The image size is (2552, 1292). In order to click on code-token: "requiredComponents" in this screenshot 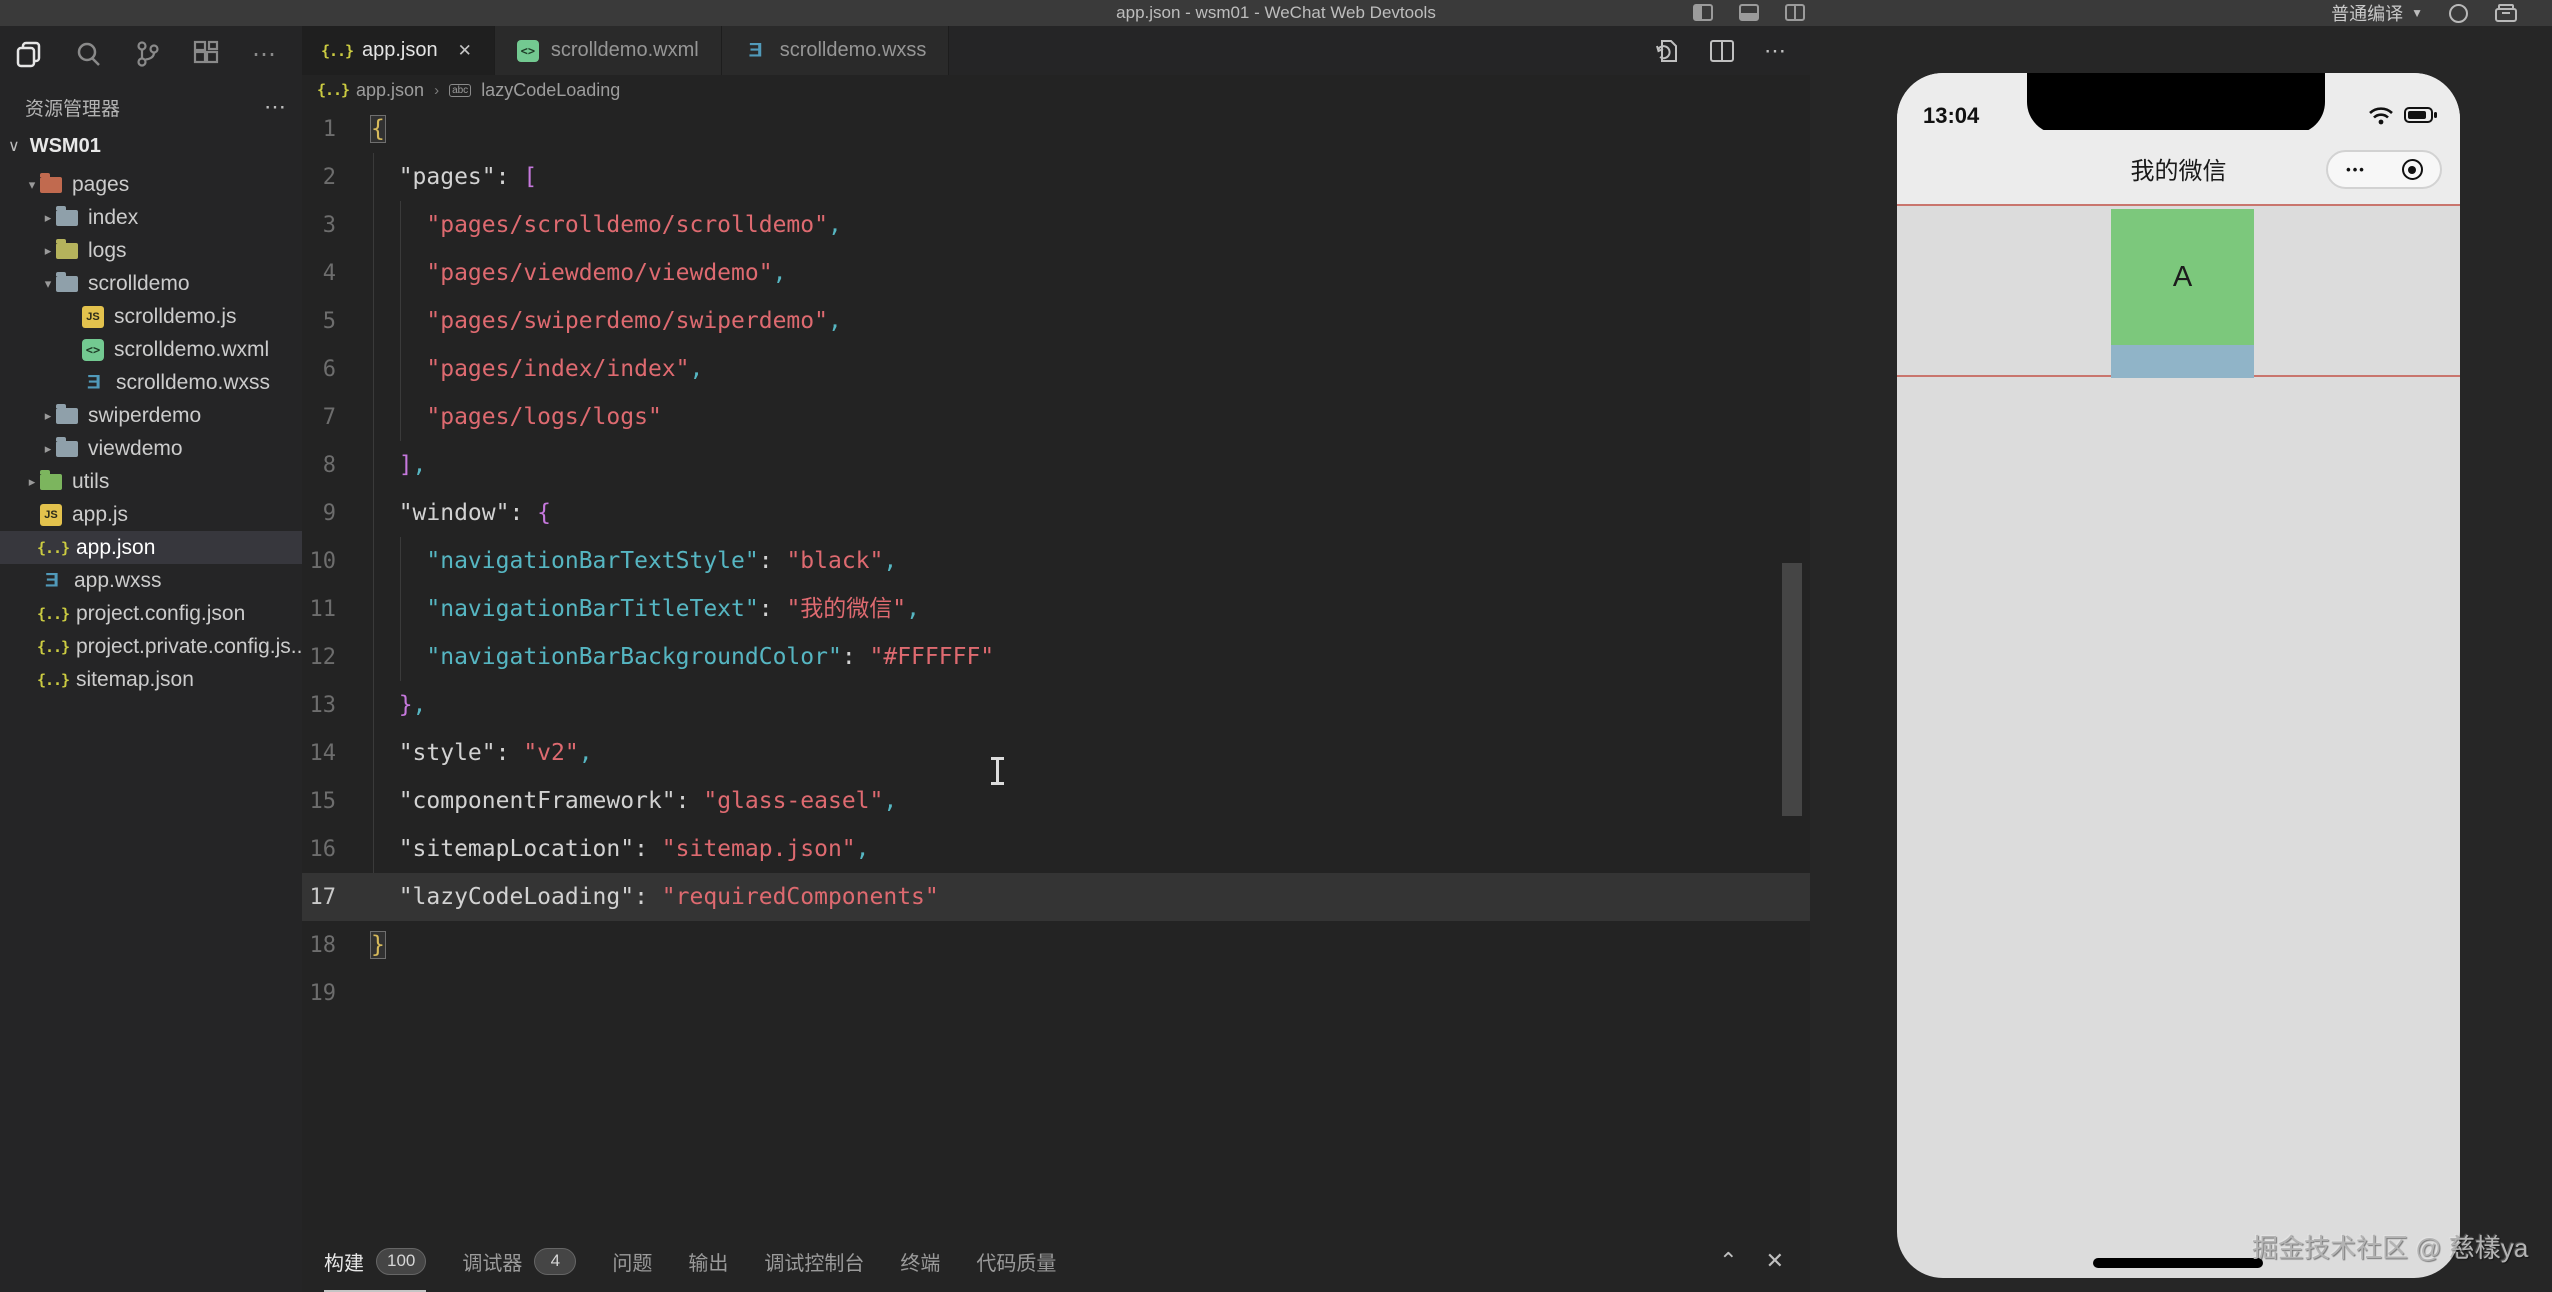, I will do `click(800, 897)`.